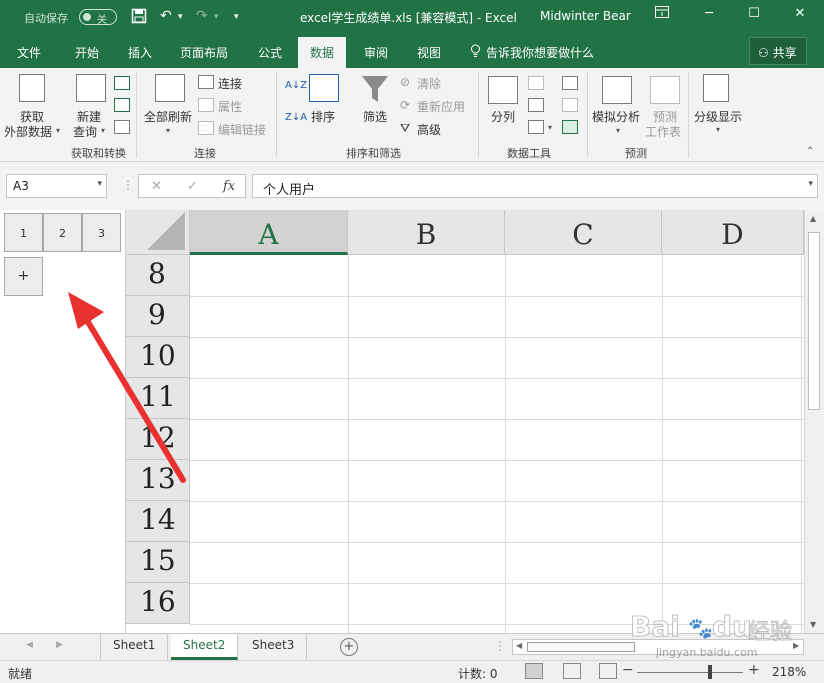 Image resolution: width=824 pixels, height=683 pixels. I want to click on text-to-columns-icon, so click(503, 90).